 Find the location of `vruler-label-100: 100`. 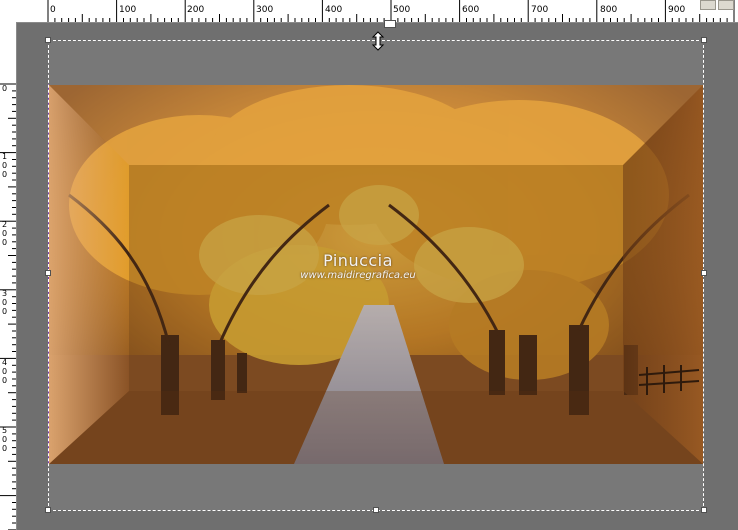

vruler-label-100: 100 is located at coordinates (5, 165).